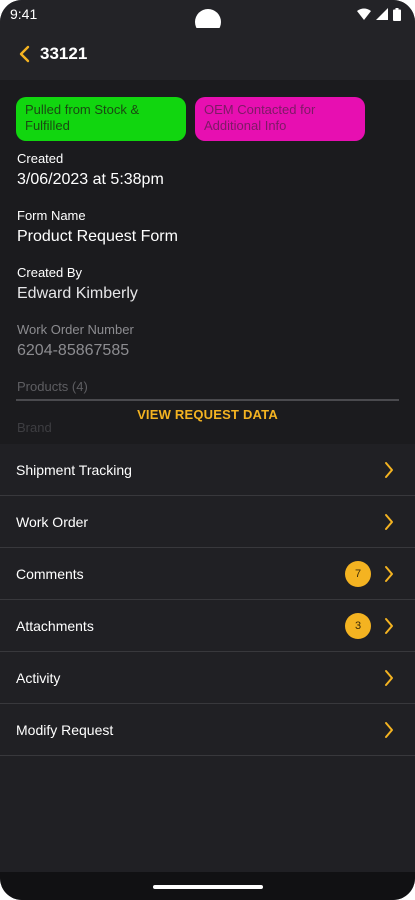 This screenshot has width=415, height=900. Describe the element at coordinates (358, 573) in the screenshot. I see `comments-count-badge: 7` at that location.